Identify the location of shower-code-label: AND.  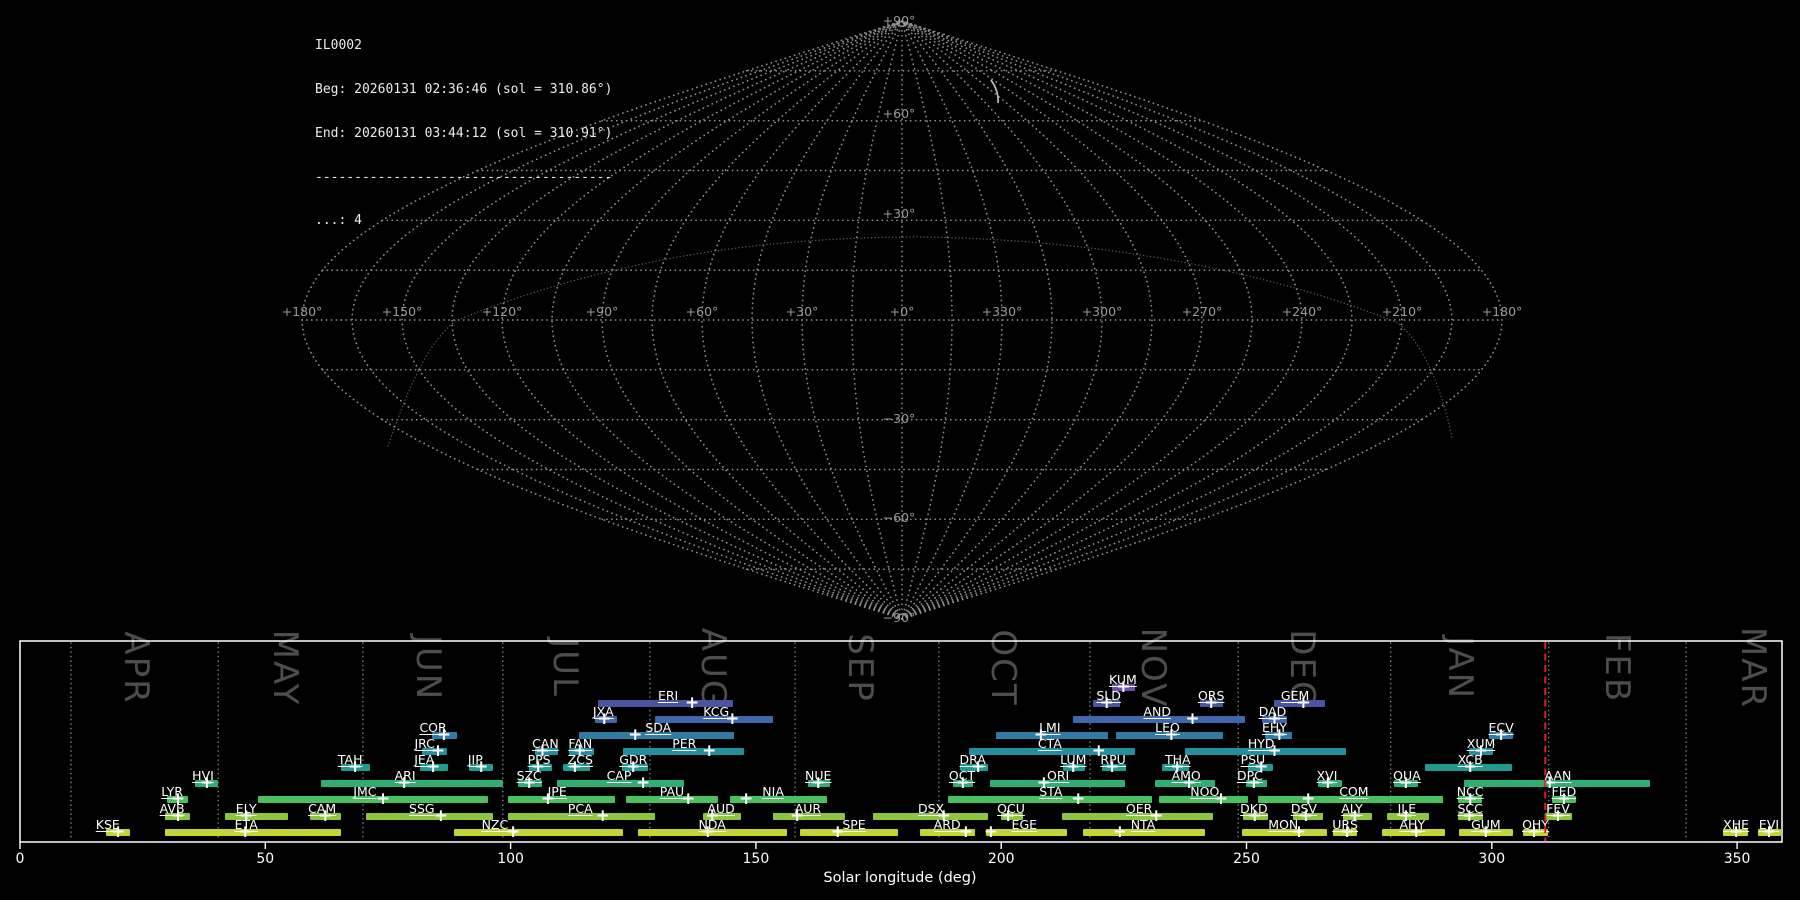
(1157, 711).